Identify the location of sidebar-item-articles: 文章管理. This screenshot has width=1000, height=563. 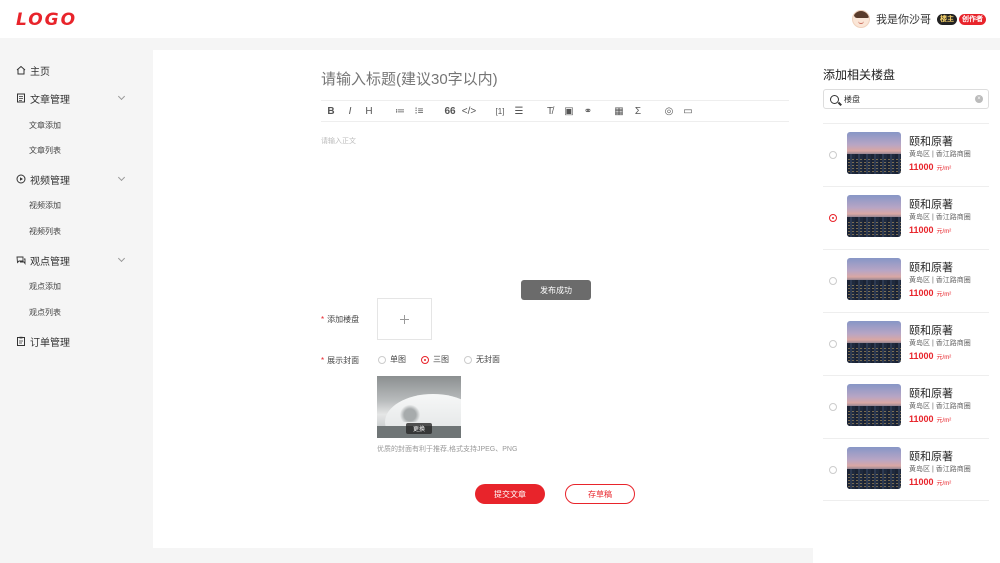
(75, 98).